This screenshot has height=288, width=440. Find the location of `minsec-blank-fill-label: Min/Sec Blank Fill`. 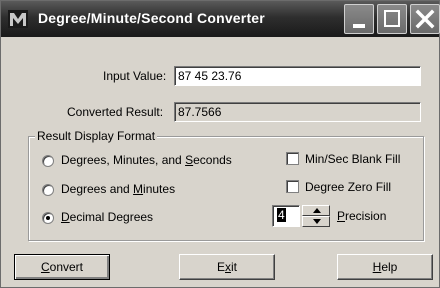

minsec-blank-fill-label: Min/Sec Blank Fill is located at coordinates (352, 159).